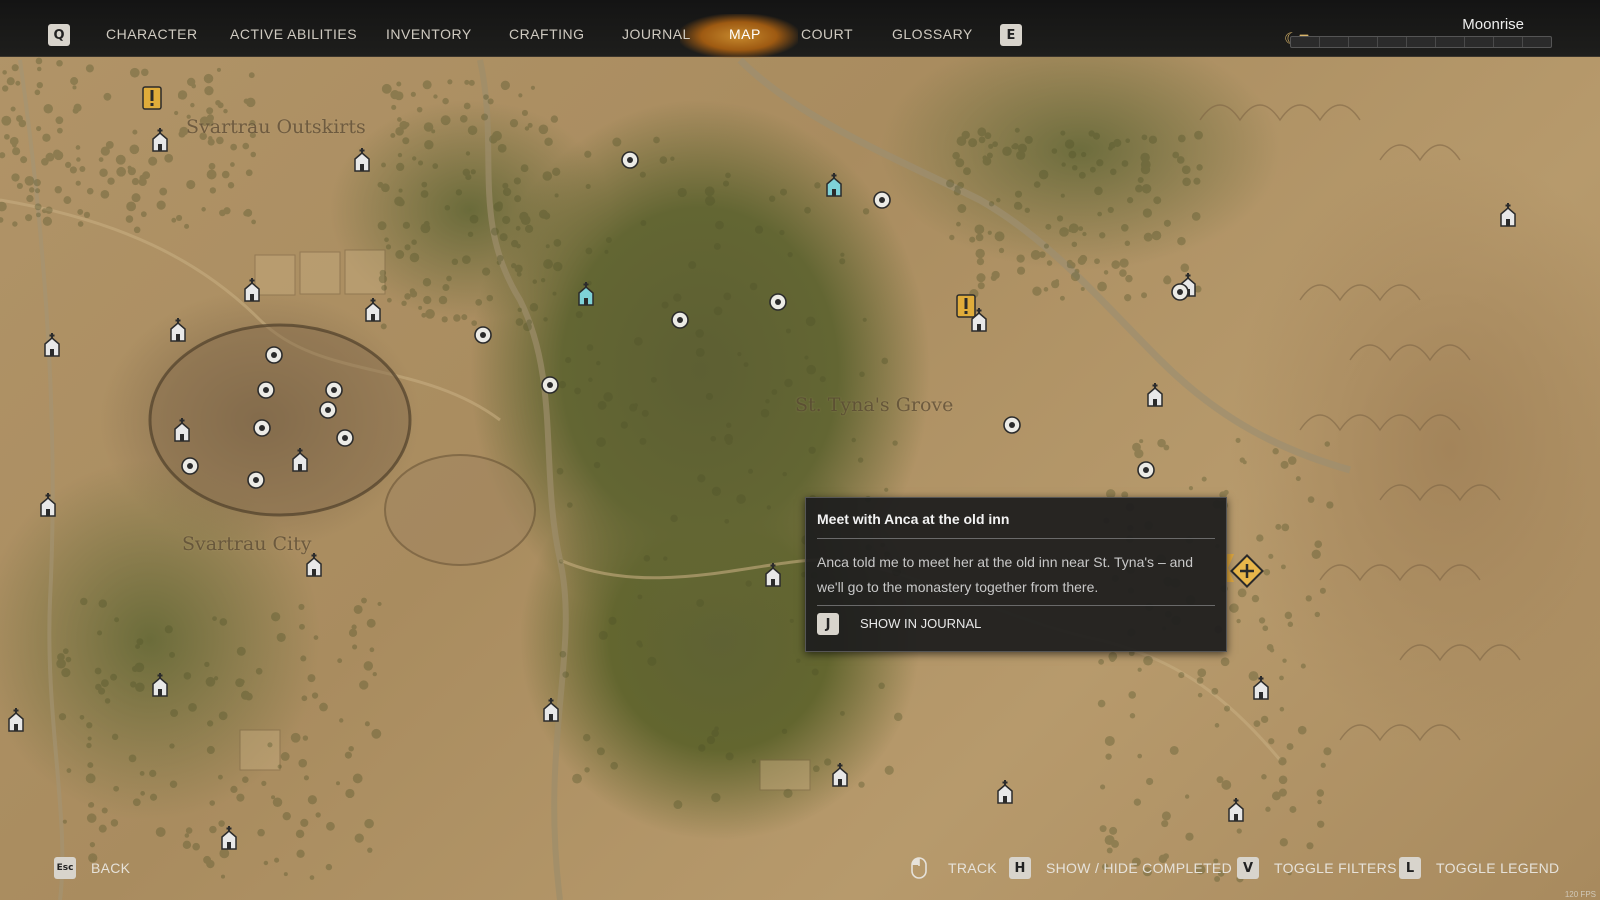 This screenshot has width=1600, height=900. What do you see at coordinates (1248, 868) in the screenshot?
I see `v-key: V` at bounding box center [1248, 868].